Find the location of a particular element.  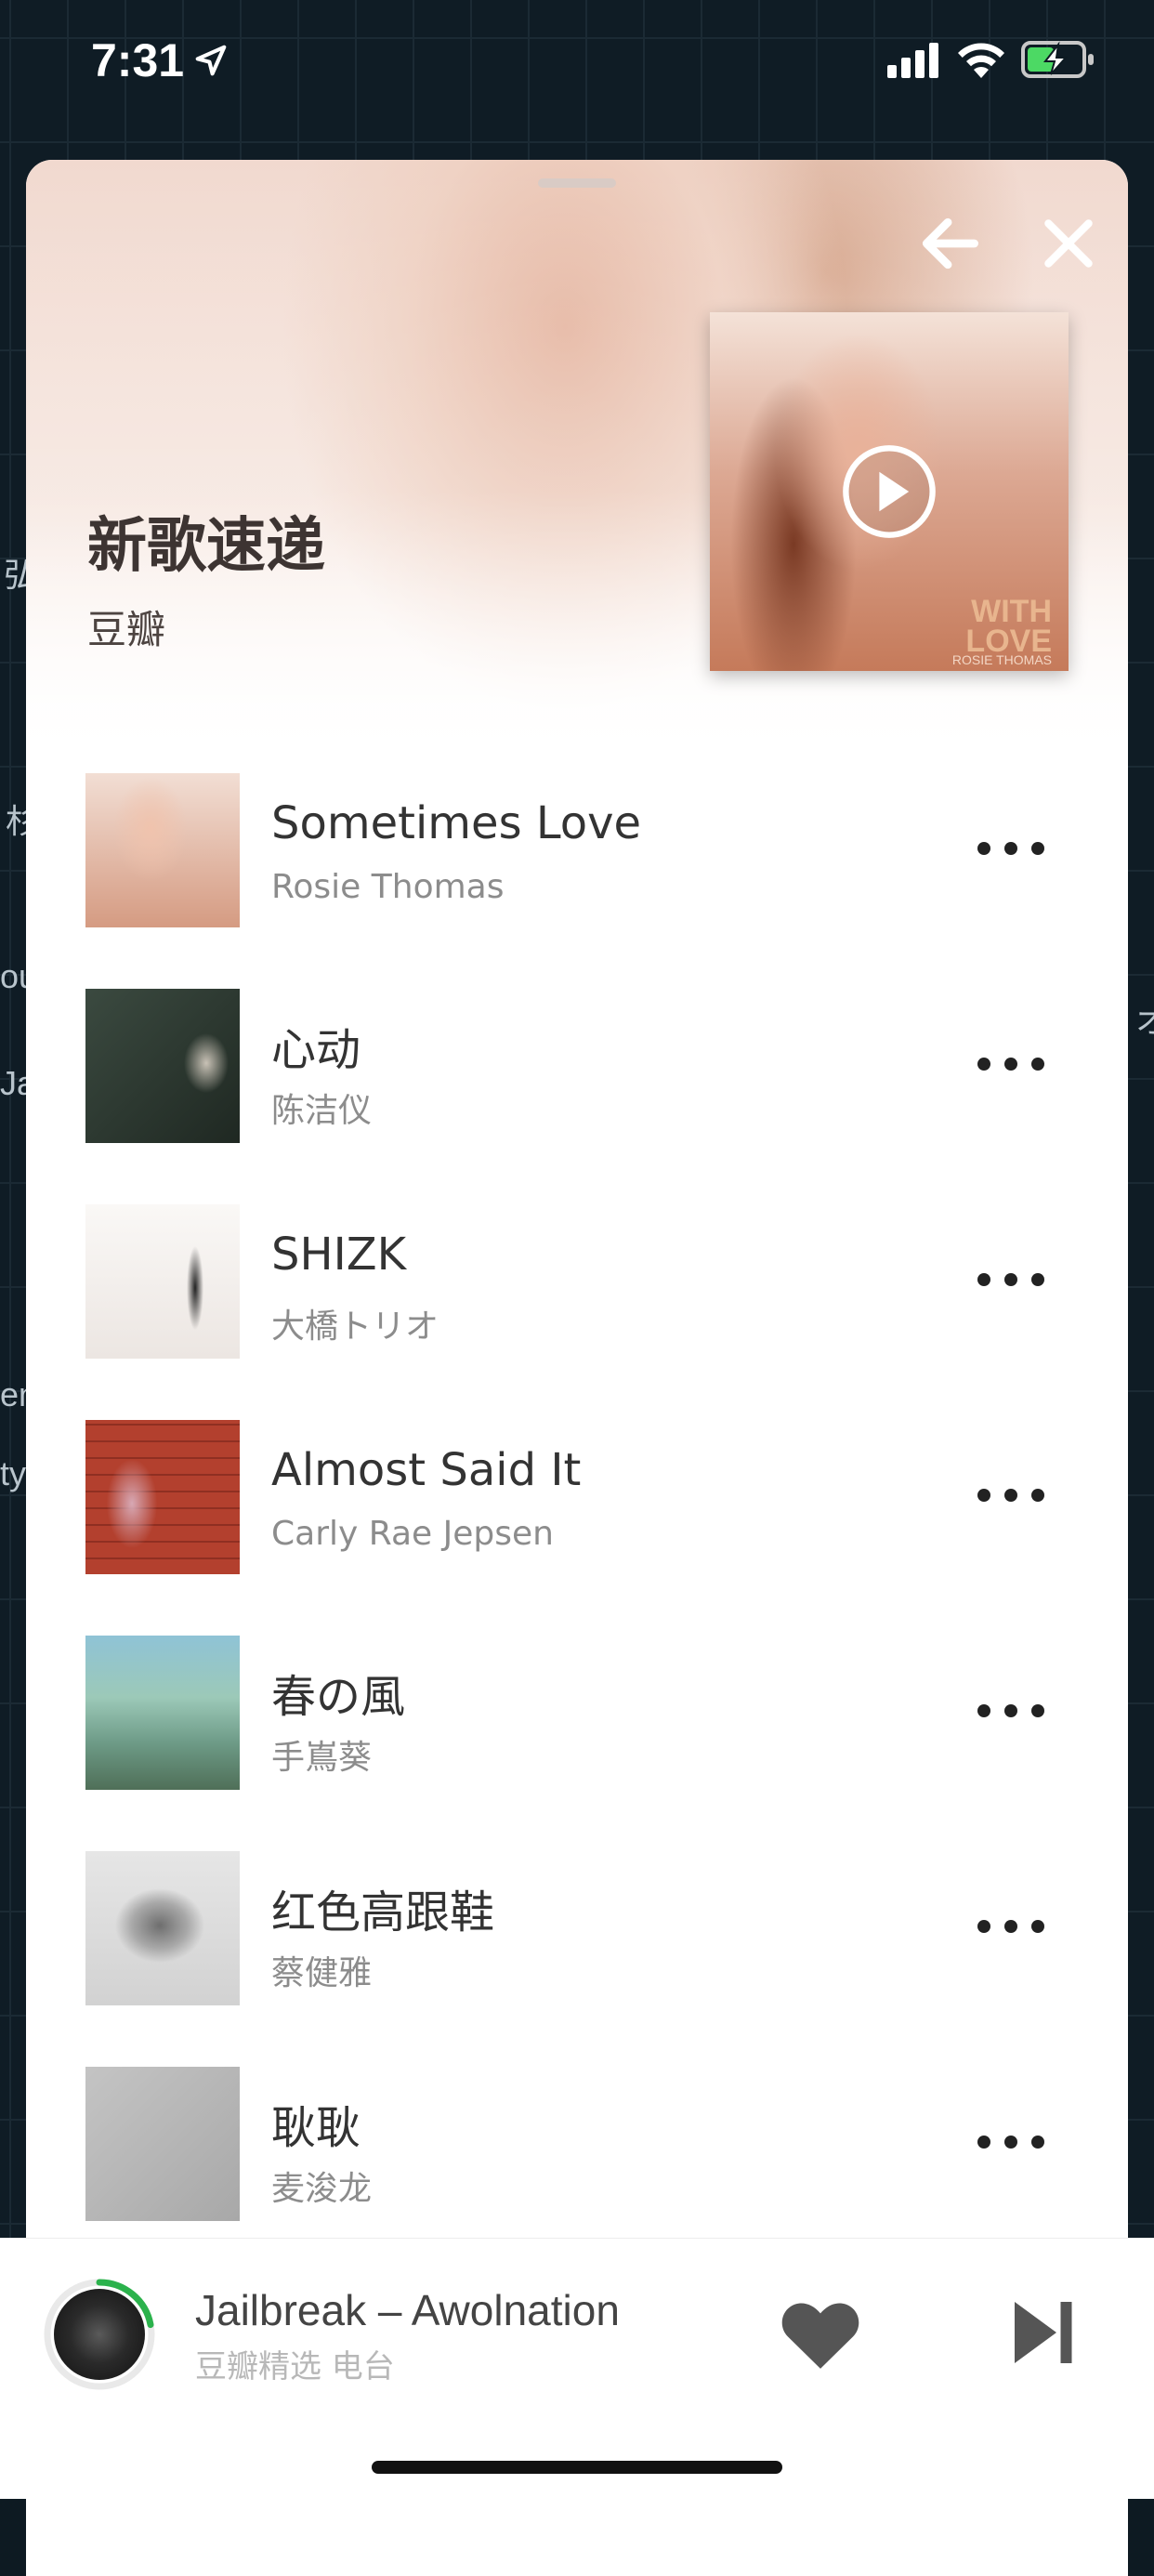

play-icon is located at coordinates (889, 491).